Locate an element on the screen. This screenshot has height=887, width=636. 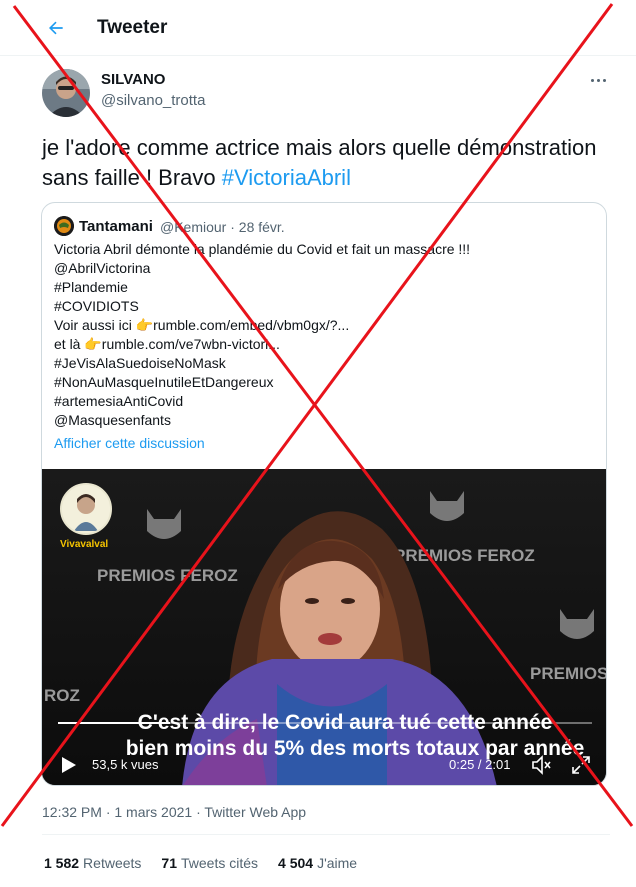
divider is located at coordinates (326, 834).